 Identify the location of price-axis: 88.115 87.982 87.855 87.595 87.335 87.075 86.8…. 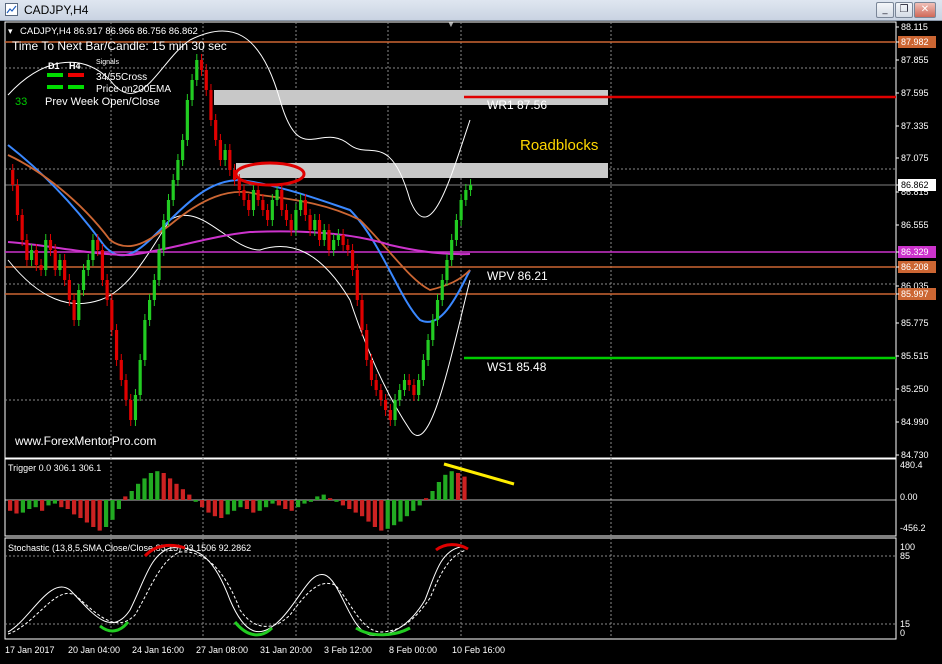
(916, 241).